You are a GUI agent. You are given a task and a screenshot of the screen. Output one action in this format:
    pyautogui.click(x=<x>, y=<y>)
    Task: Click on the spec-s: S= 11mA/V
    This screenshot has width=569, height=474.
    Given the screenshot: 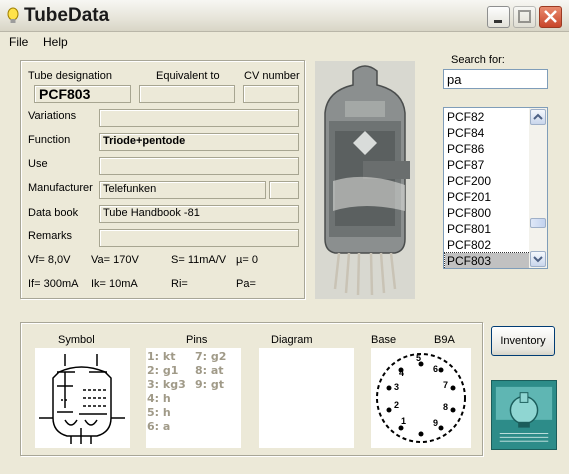 What is the action you would take?
    pyautogui.click(x=199, y=260)
    